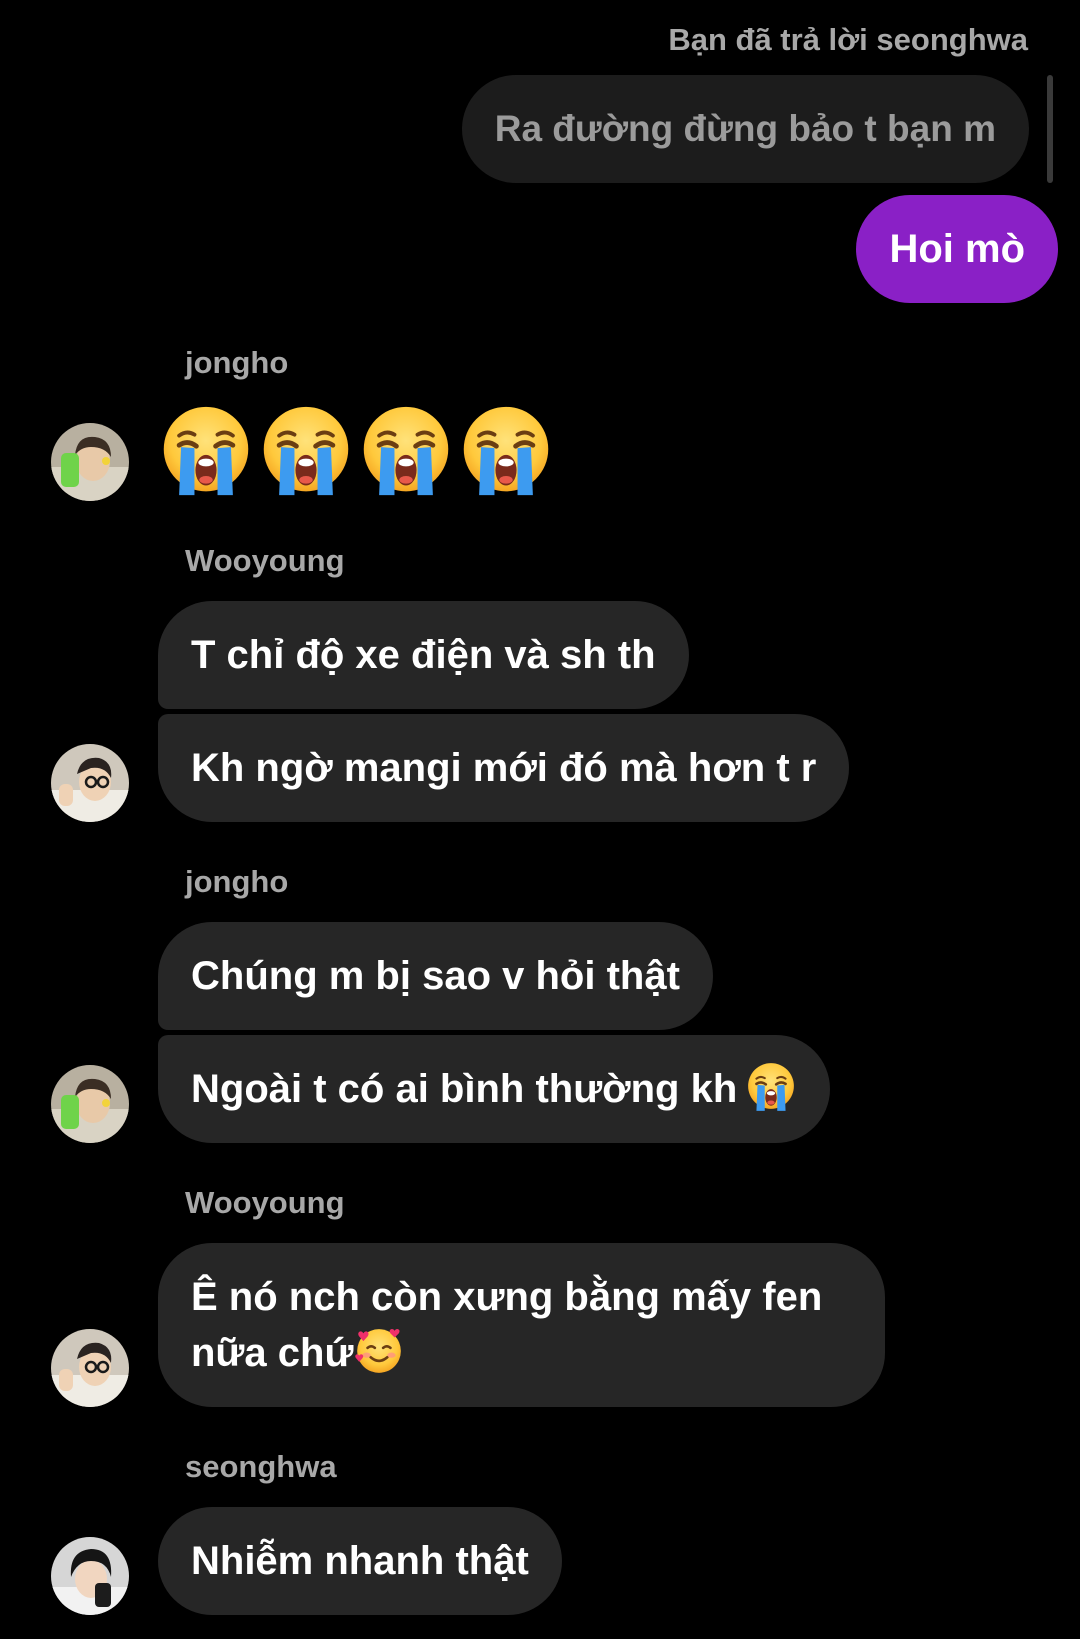  I want to click on avatar-seonghwa, so click(90, 1576).